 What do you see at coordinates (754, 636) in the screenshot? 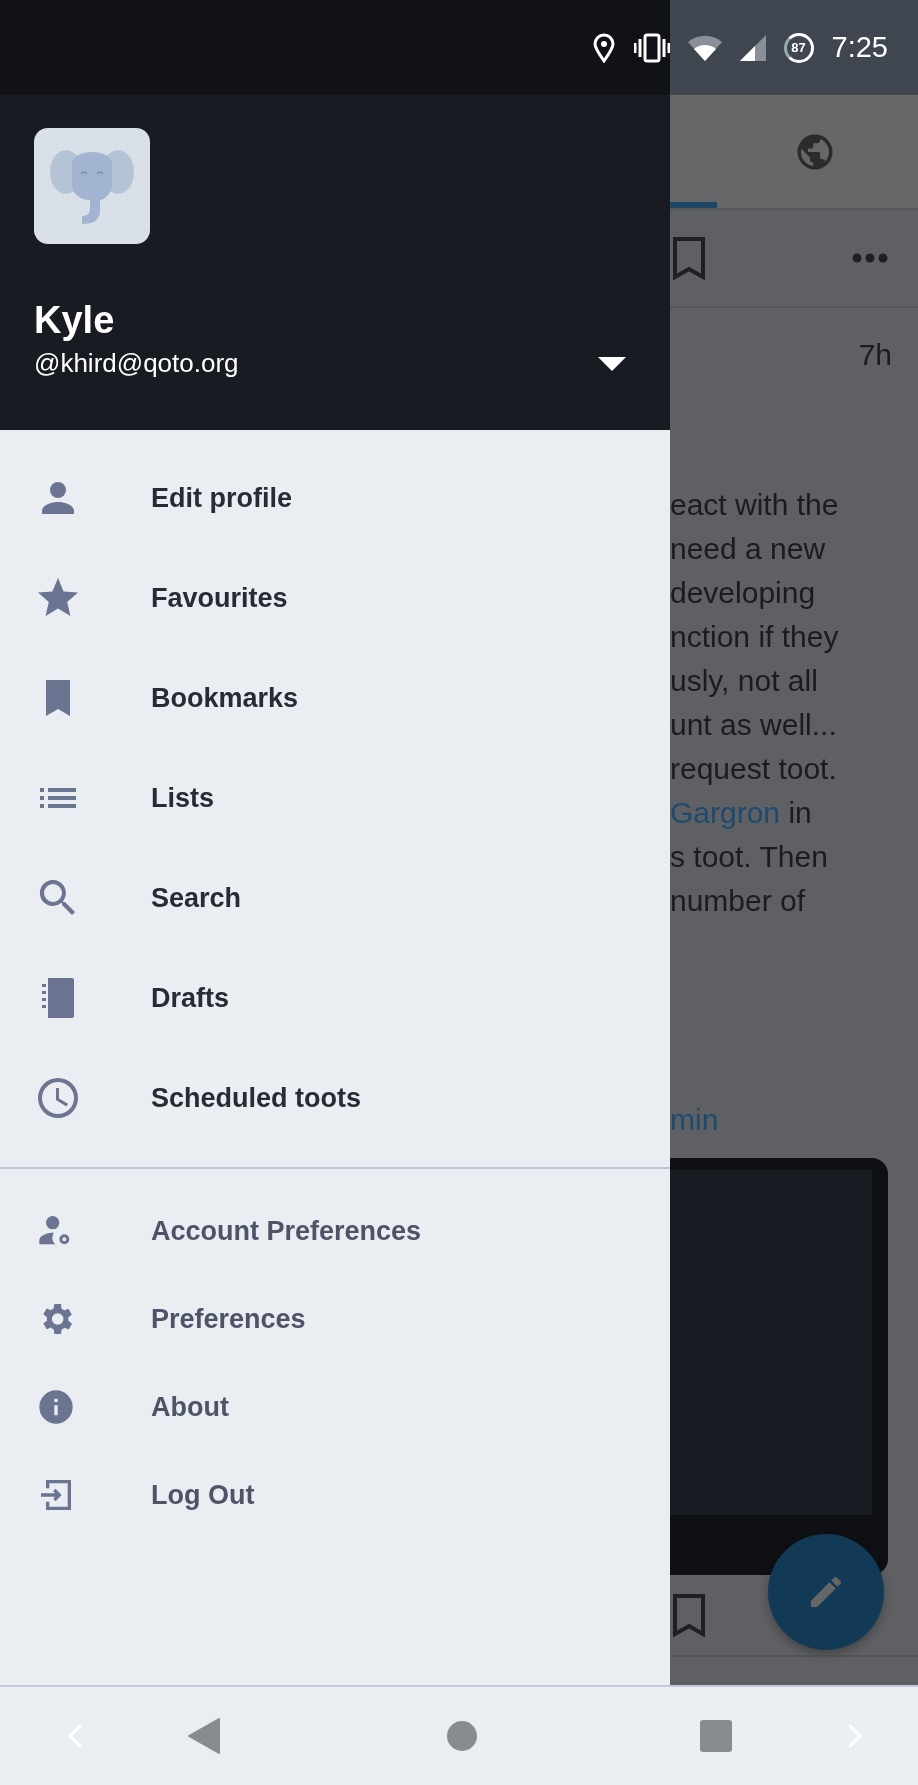
I see `post-text: nction if they` at bounding box center [754, 636].